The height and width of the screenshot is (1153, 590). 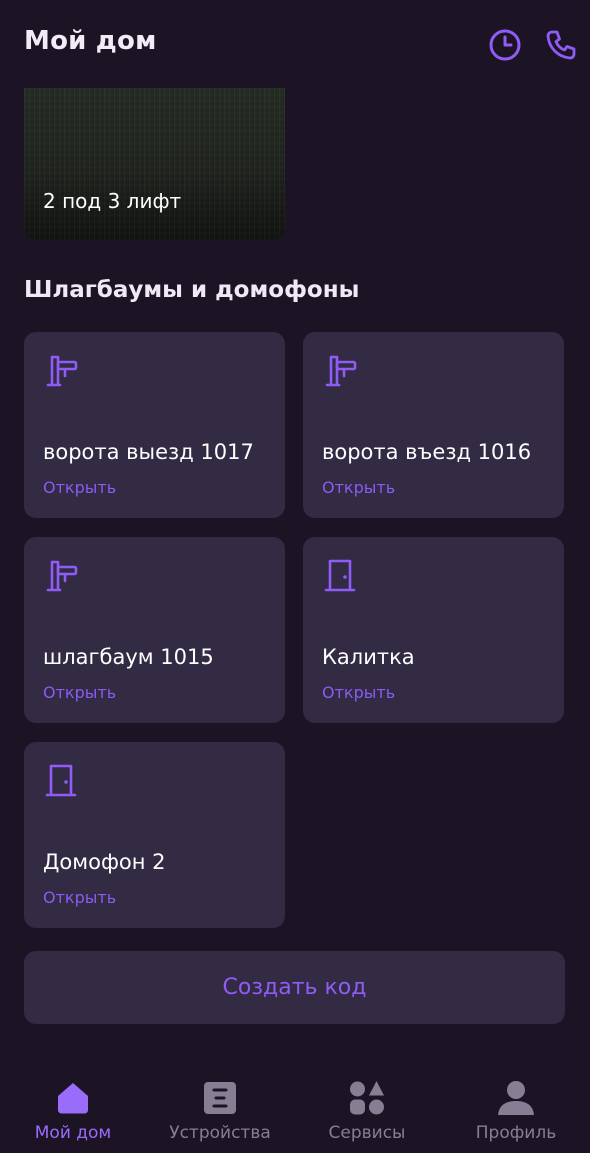 What do you see at coordinates (112, 201) in the screenshot?
I see `camera-label: 2 под 3 лифт` at bounding box center [112, 201].